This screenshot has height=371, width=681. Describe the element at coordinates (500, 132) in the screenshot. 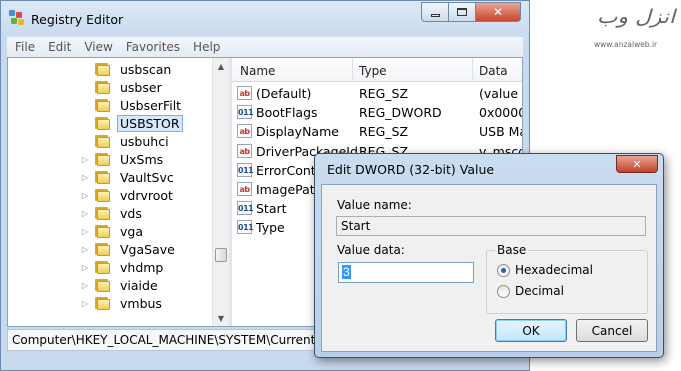

I see `value-data-cell: USB Ma` at that location.